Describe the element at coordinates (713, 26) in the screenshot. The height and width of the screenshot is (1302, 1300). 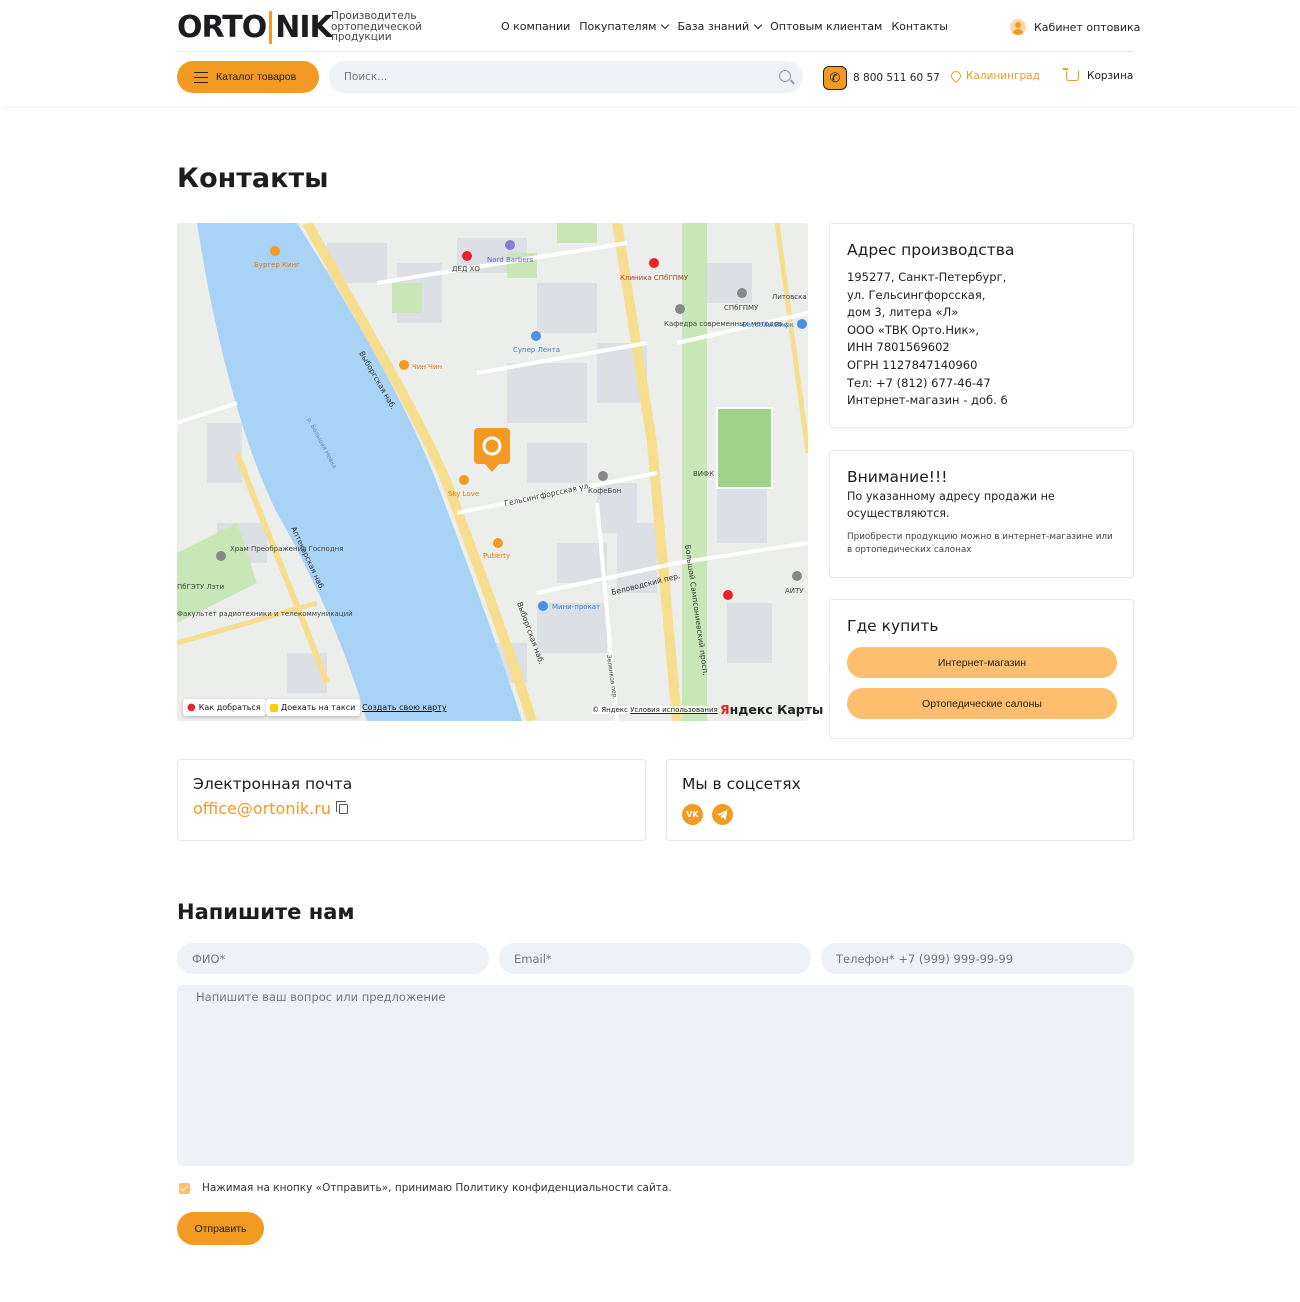
I see `nav-label: База знаний` at that location.